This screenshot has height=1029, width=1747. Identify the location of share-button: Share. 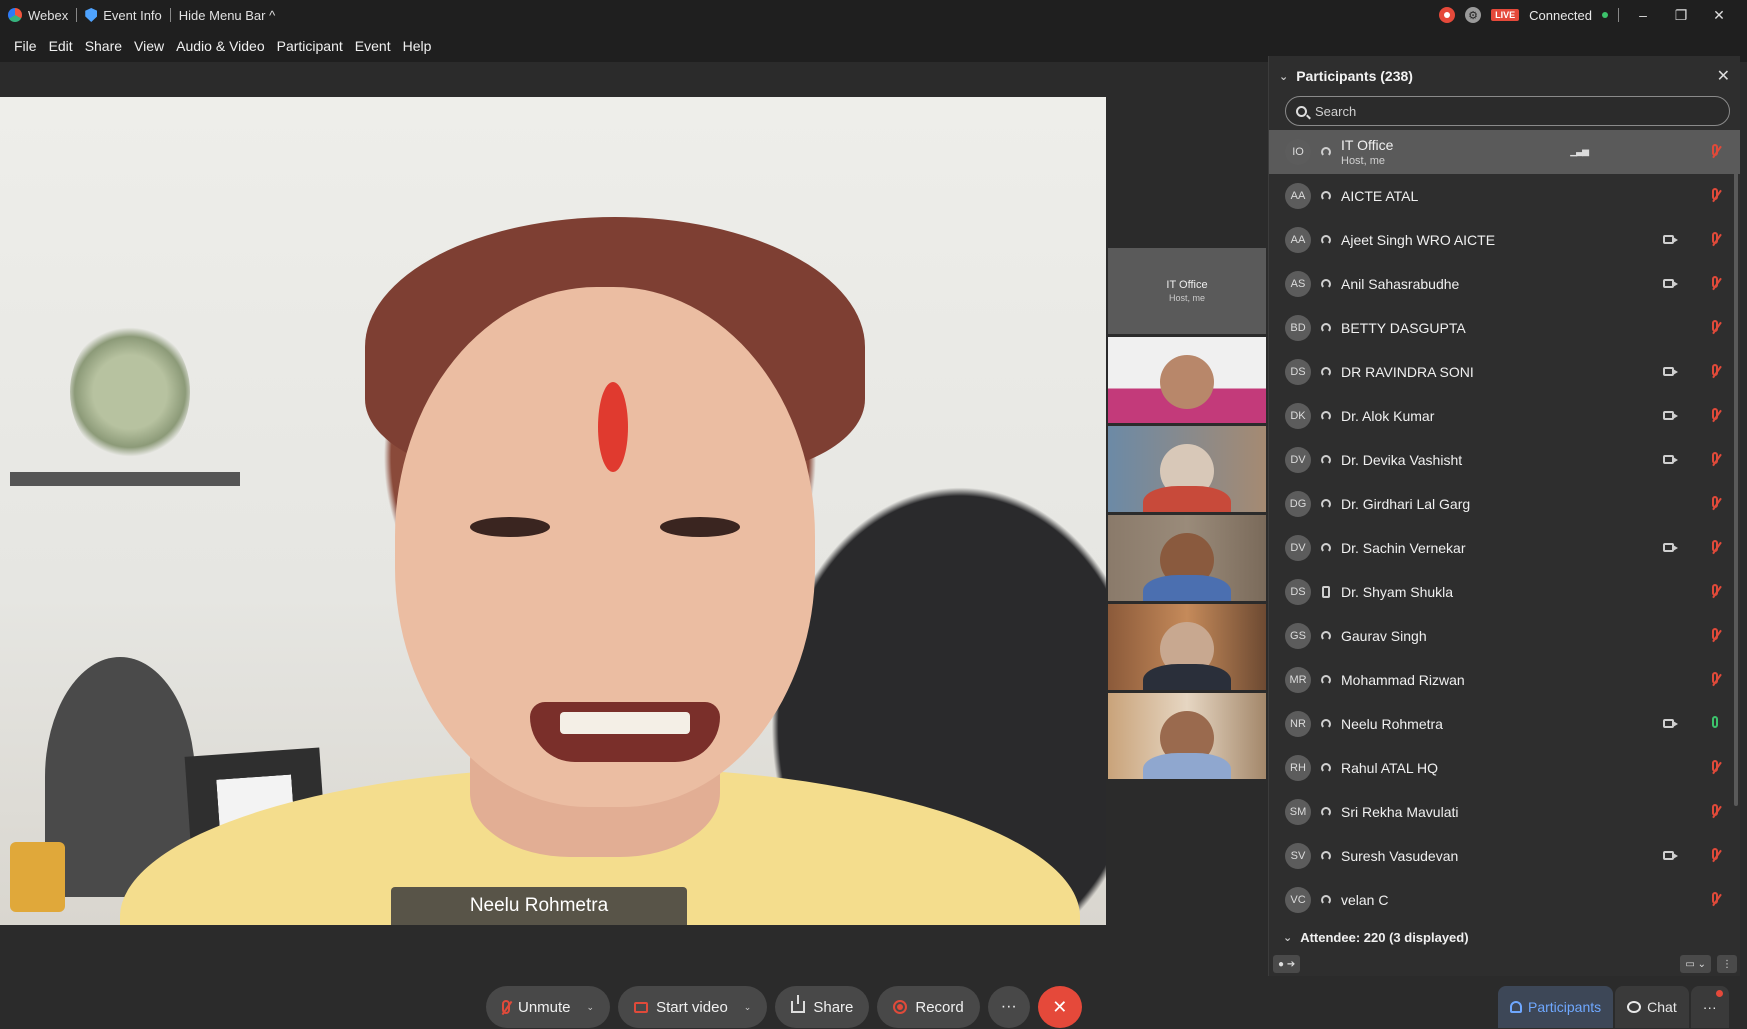
(822, 1007).